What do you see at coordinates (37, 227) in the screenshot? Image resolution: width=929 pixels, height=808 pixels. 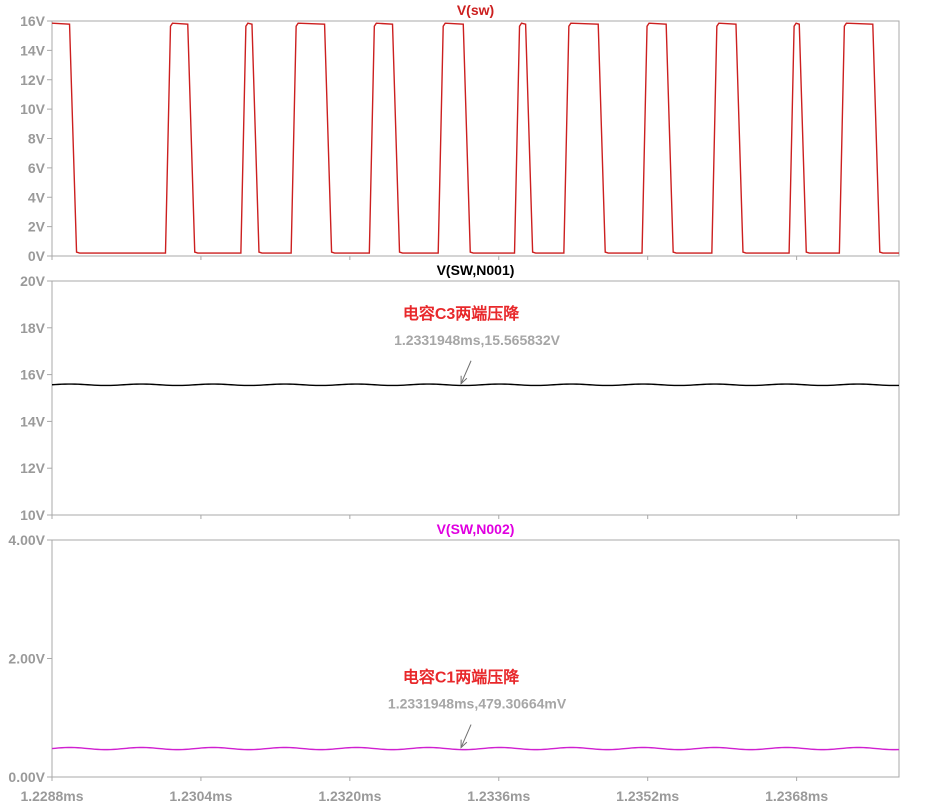 I see `y-tick-label: 2V` at bounding box center [37, 227].